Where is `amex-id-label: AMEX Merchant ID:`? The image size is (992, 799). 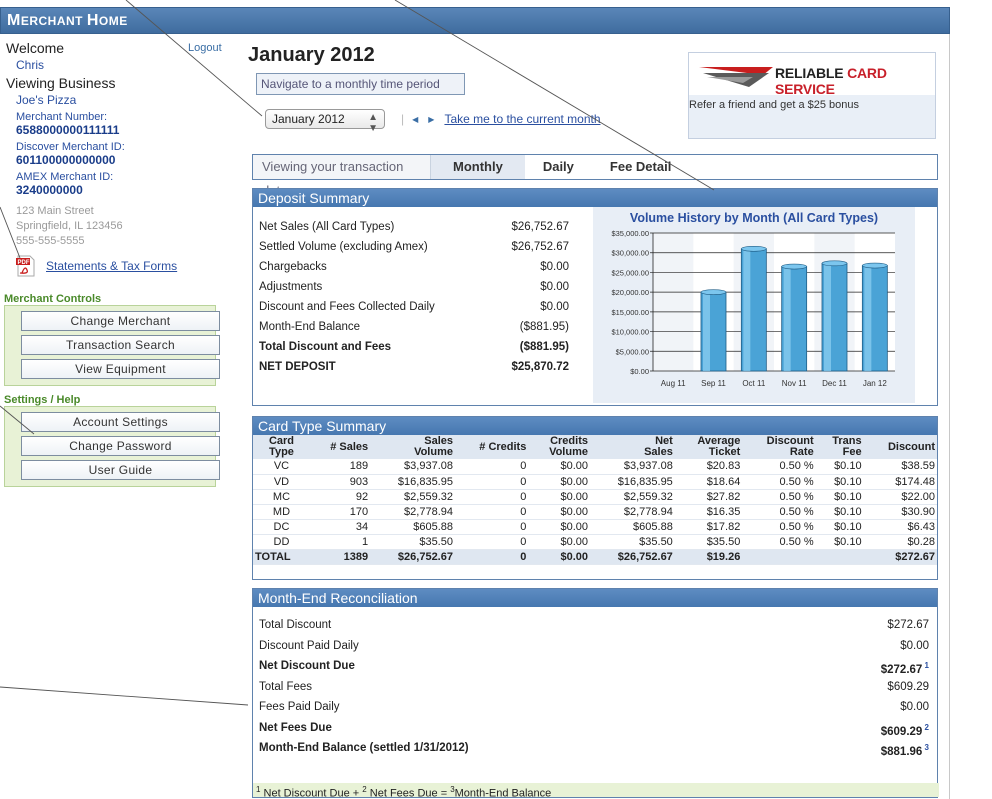 amex-id-label: AMEX Merchant ID: is located at coordinates (65, 177).